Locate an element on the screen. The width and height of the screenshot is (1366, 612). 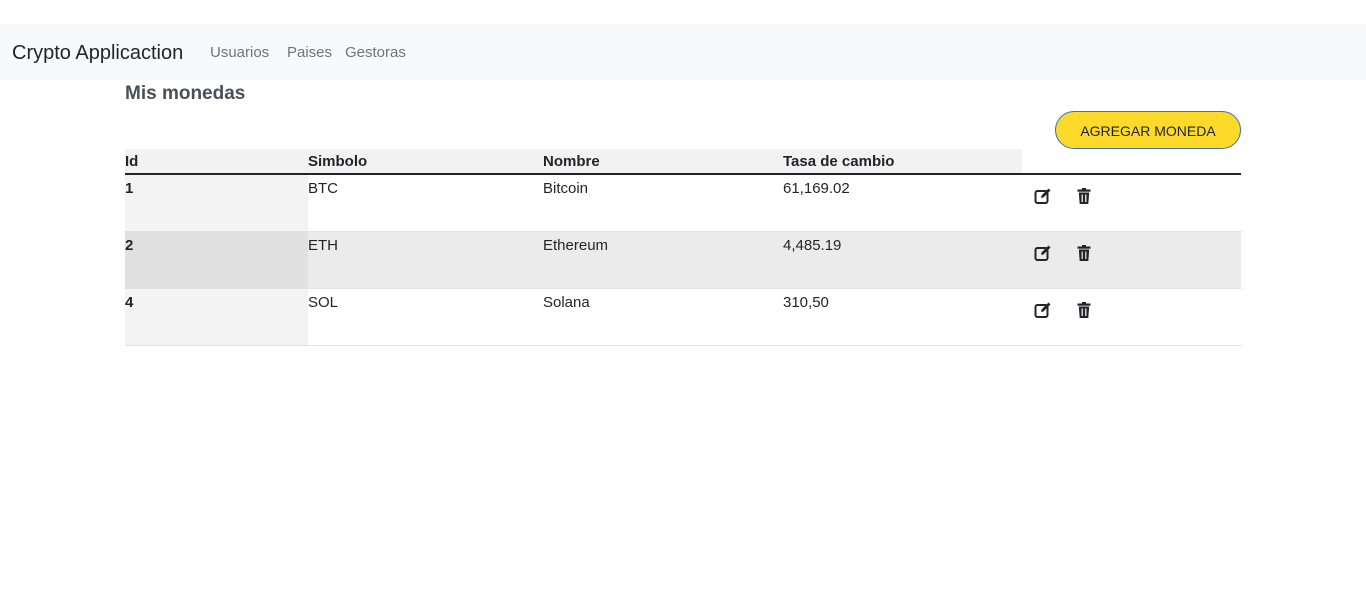
cell-name: Solana is located at coordinates (566, 302).